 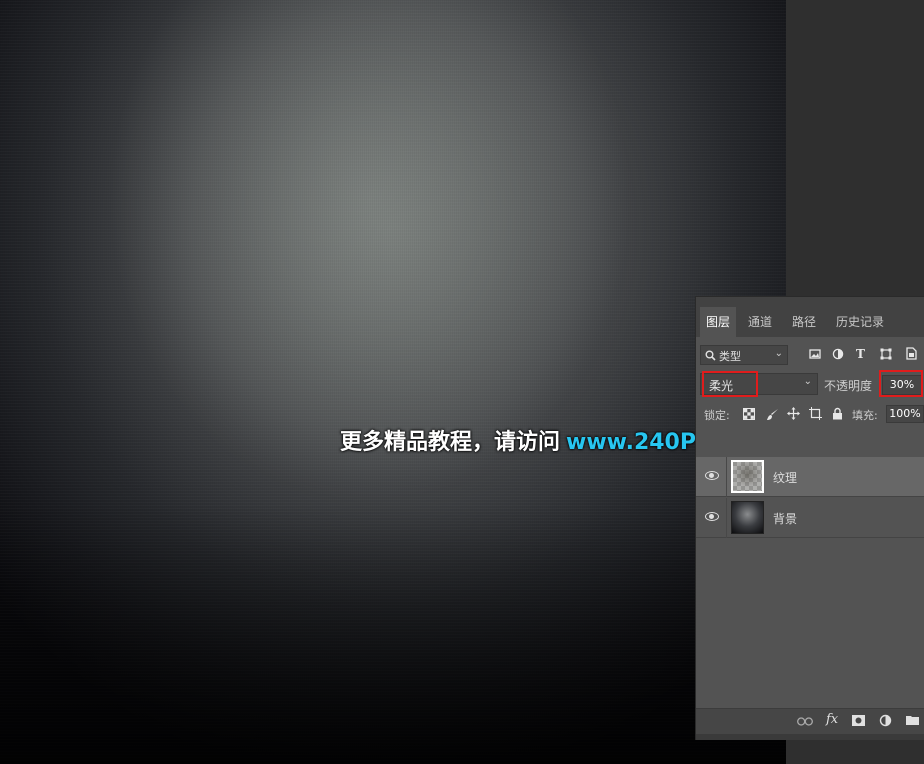 What do you see at coordinates (838, 354) in the screenshot?
I see `adjustment-filter-icon` at bounding box center [838, 354].